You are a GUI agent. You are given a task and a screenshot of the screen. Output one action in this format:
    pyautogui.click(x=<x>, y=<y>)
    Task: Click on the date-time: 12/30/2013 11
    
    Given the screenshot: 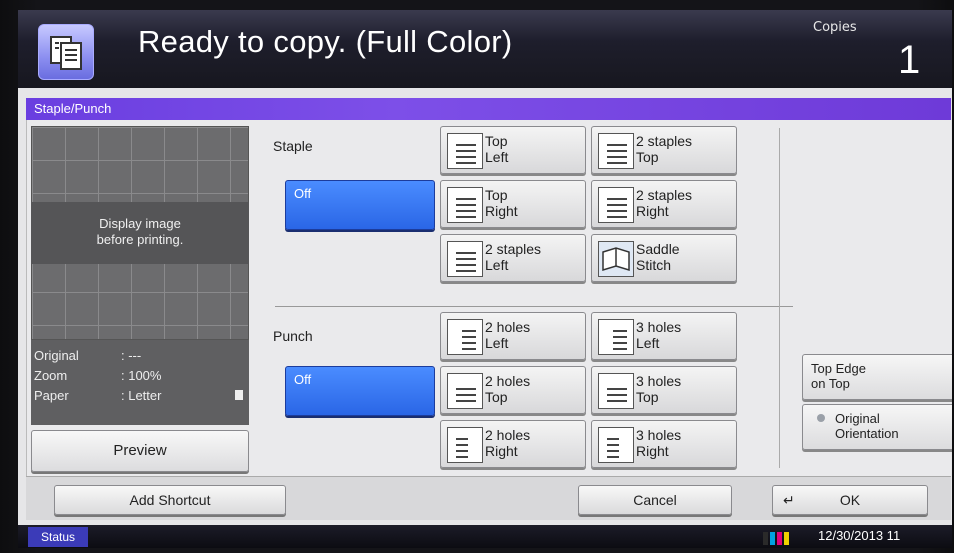 What is the action you would take?
    pyautogui.click(x=859, y=535)
    